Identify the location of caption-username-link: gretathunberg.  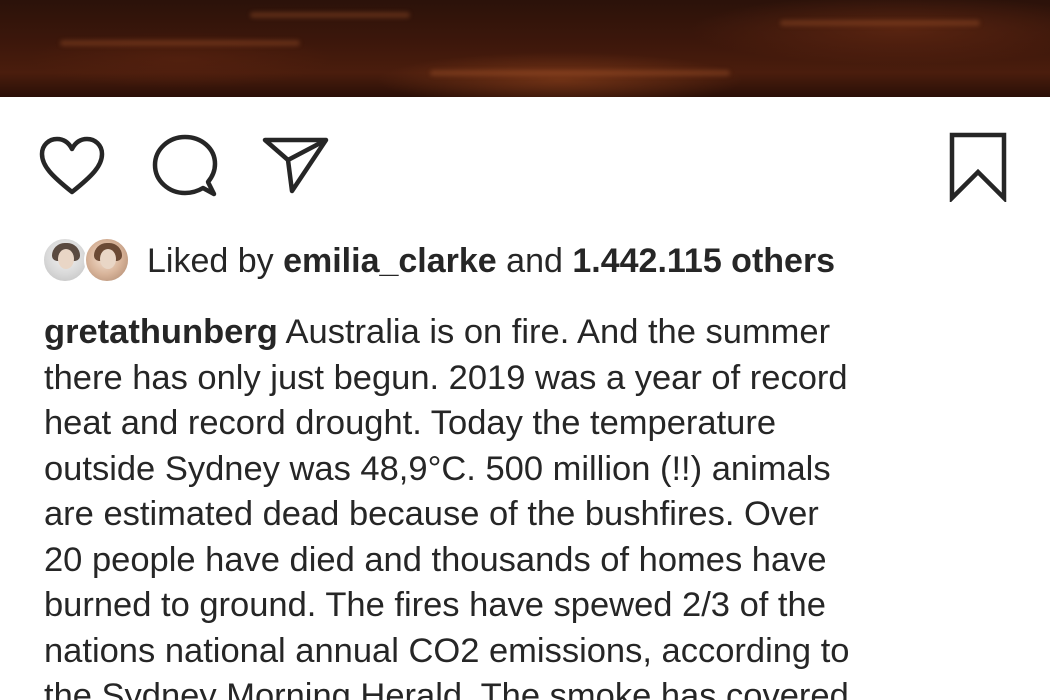
(161, 332).